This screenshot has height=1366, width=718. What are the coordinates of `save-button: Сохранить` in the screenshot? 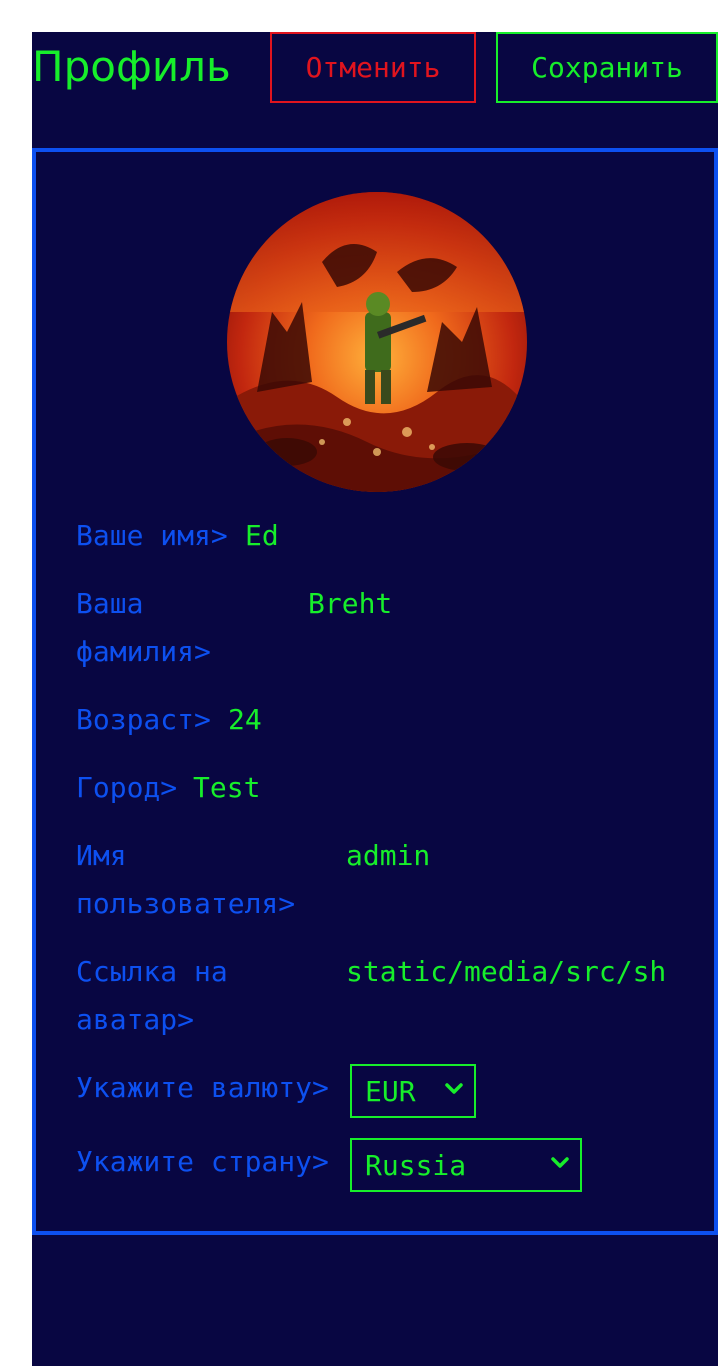 It's located at (607, 67).